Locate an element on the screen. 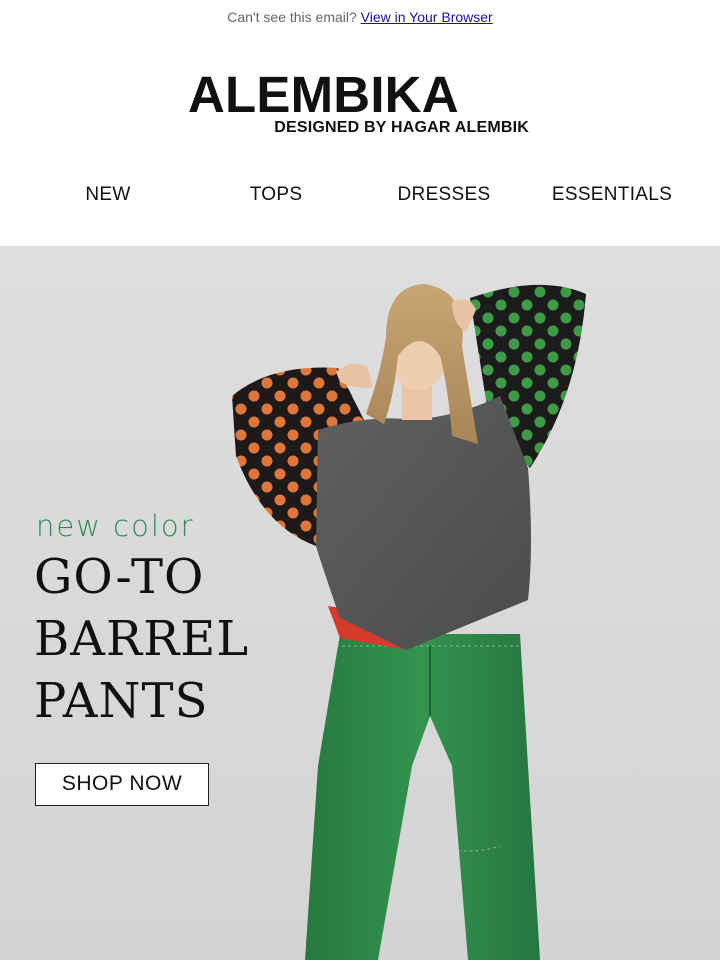  preheader-text: Can't see this email? is located at coordinates (292, 17).